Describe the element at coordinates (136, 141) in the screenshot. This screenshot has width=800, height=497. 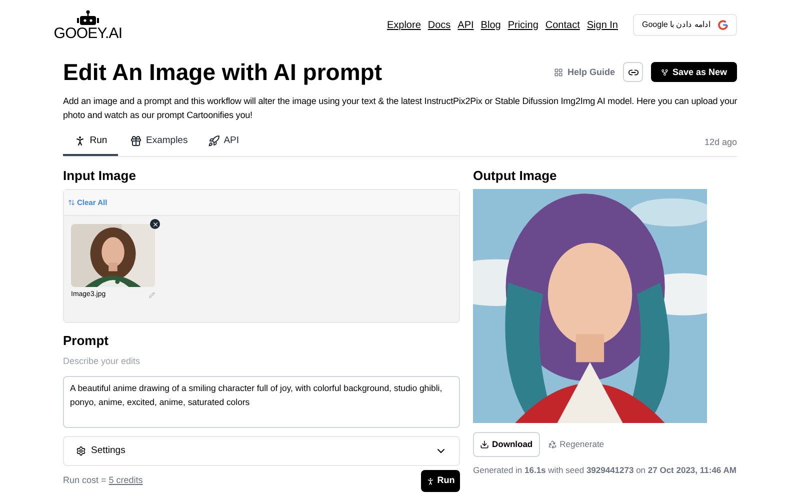
I see `gift-icon` at that location.